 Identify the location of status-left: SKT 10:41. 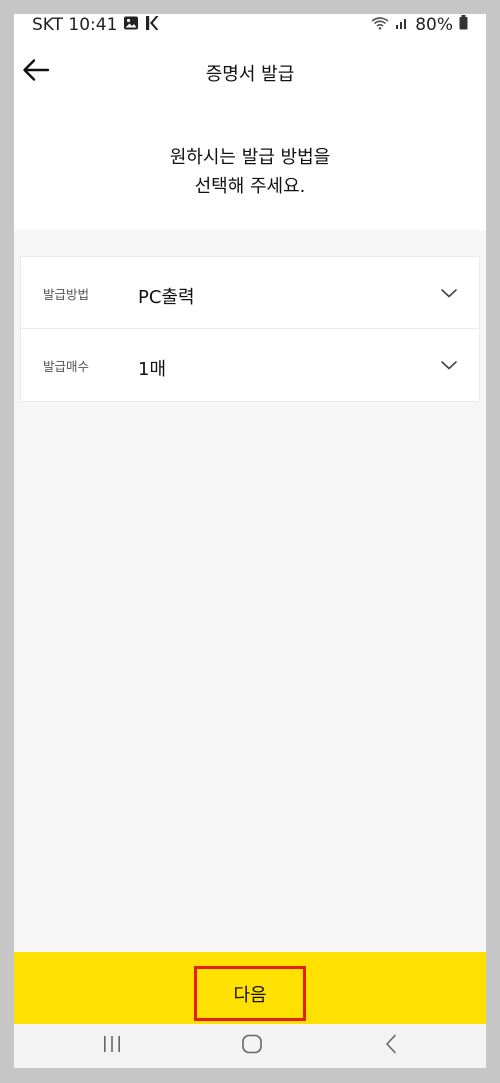
(95, 25).